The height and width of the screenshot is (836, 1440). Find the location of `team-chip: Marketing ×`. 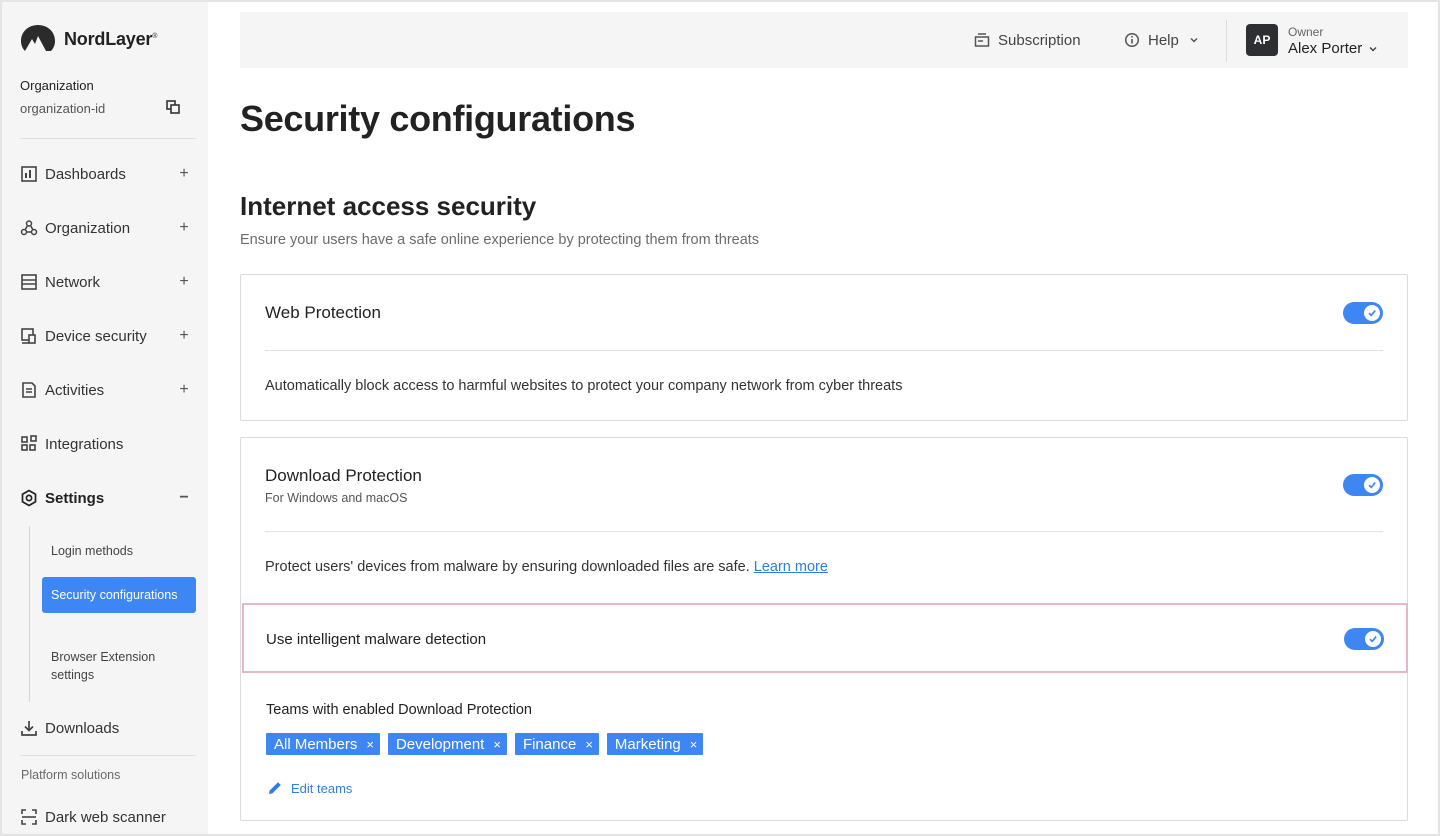

team-chip: Marketing × is located at coordinates (655, 744).